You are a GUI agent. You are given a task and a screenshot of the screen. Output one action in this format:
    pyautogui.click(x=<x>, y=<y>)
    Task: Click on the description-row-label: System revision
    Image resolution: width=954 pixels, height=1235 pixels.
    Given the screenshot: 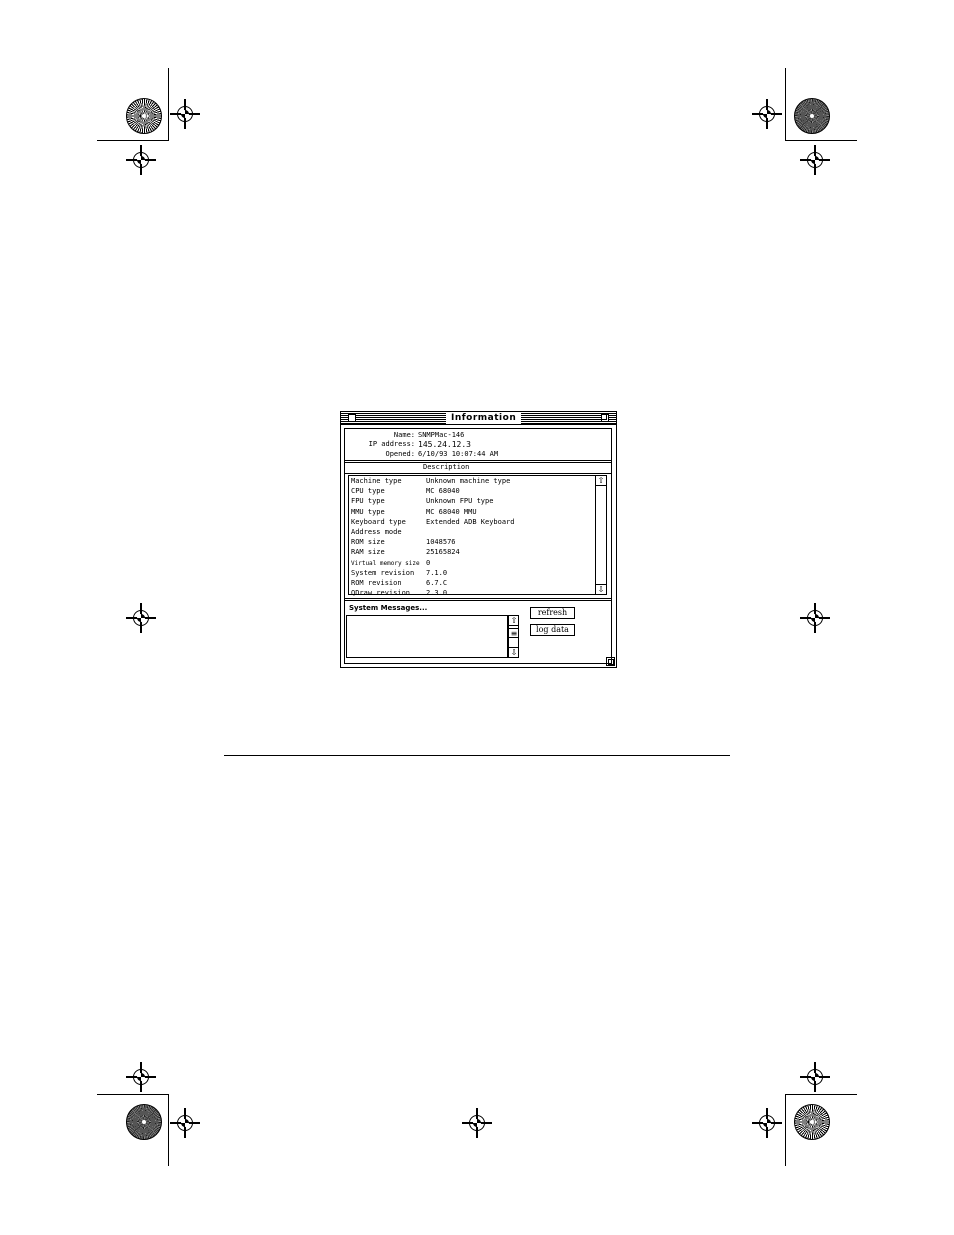 What is the action you would take?
    pyautogui.click(x=383, y=572)
    